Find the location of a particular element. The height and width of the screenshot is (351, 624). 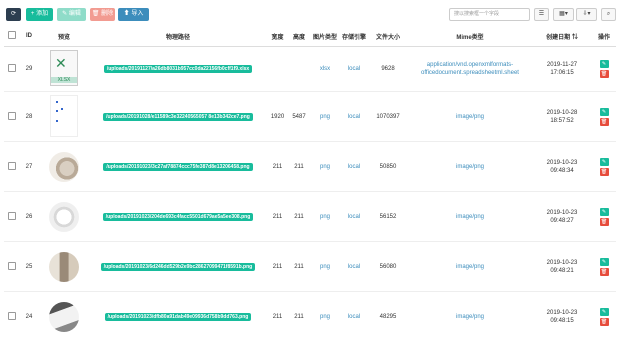

toggle-view-button: ☰ is located at coordinates (541, 14).